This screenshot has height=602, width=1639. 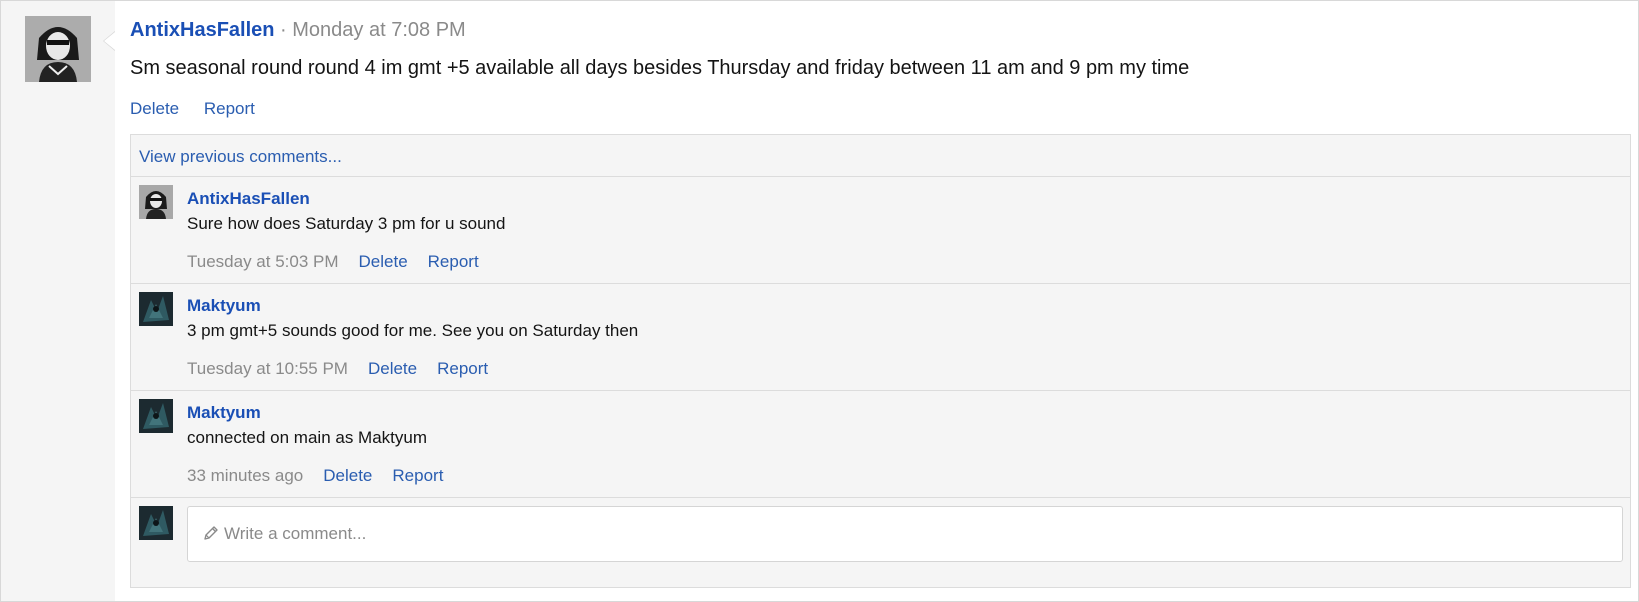 What do you see at coordinates (211, 533) in the screenshot?
I see `pencil-icon` at bounding box center [211, 533].